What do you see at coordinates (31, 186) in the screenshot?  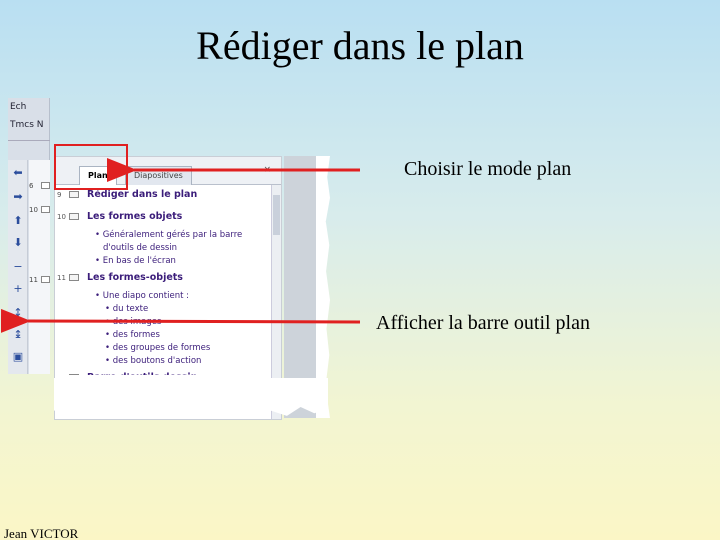 I see `slide-number: 6` at bounding box center [31, 186].